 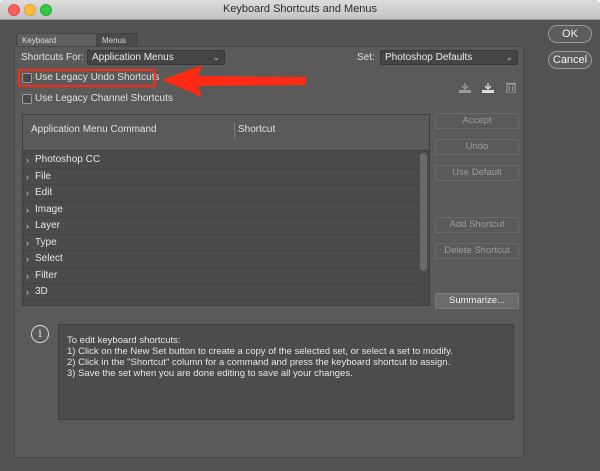 I want to click on add-shortcut-button: Add Shortcut, so click(x=477, y=225).